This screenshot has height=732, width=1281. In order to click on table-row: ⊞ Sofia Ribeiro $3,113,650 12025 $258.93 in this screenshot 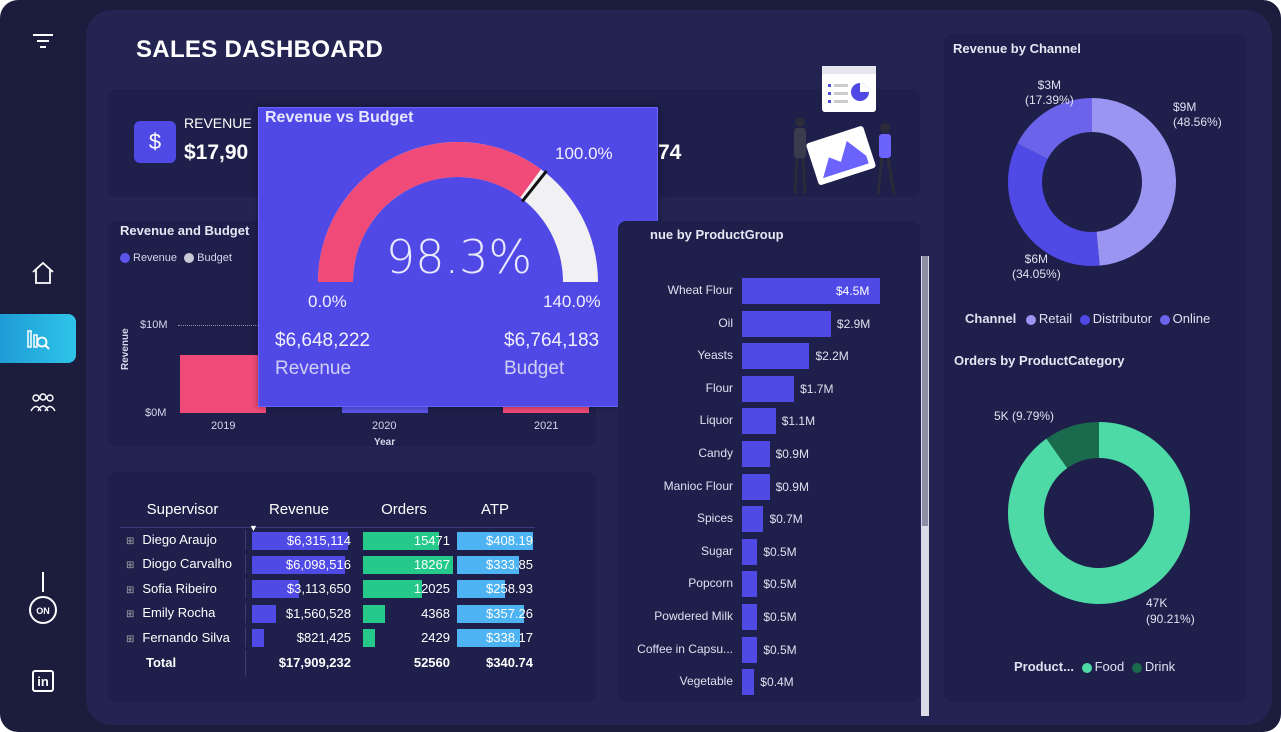, I will do `click(327, 588)`.